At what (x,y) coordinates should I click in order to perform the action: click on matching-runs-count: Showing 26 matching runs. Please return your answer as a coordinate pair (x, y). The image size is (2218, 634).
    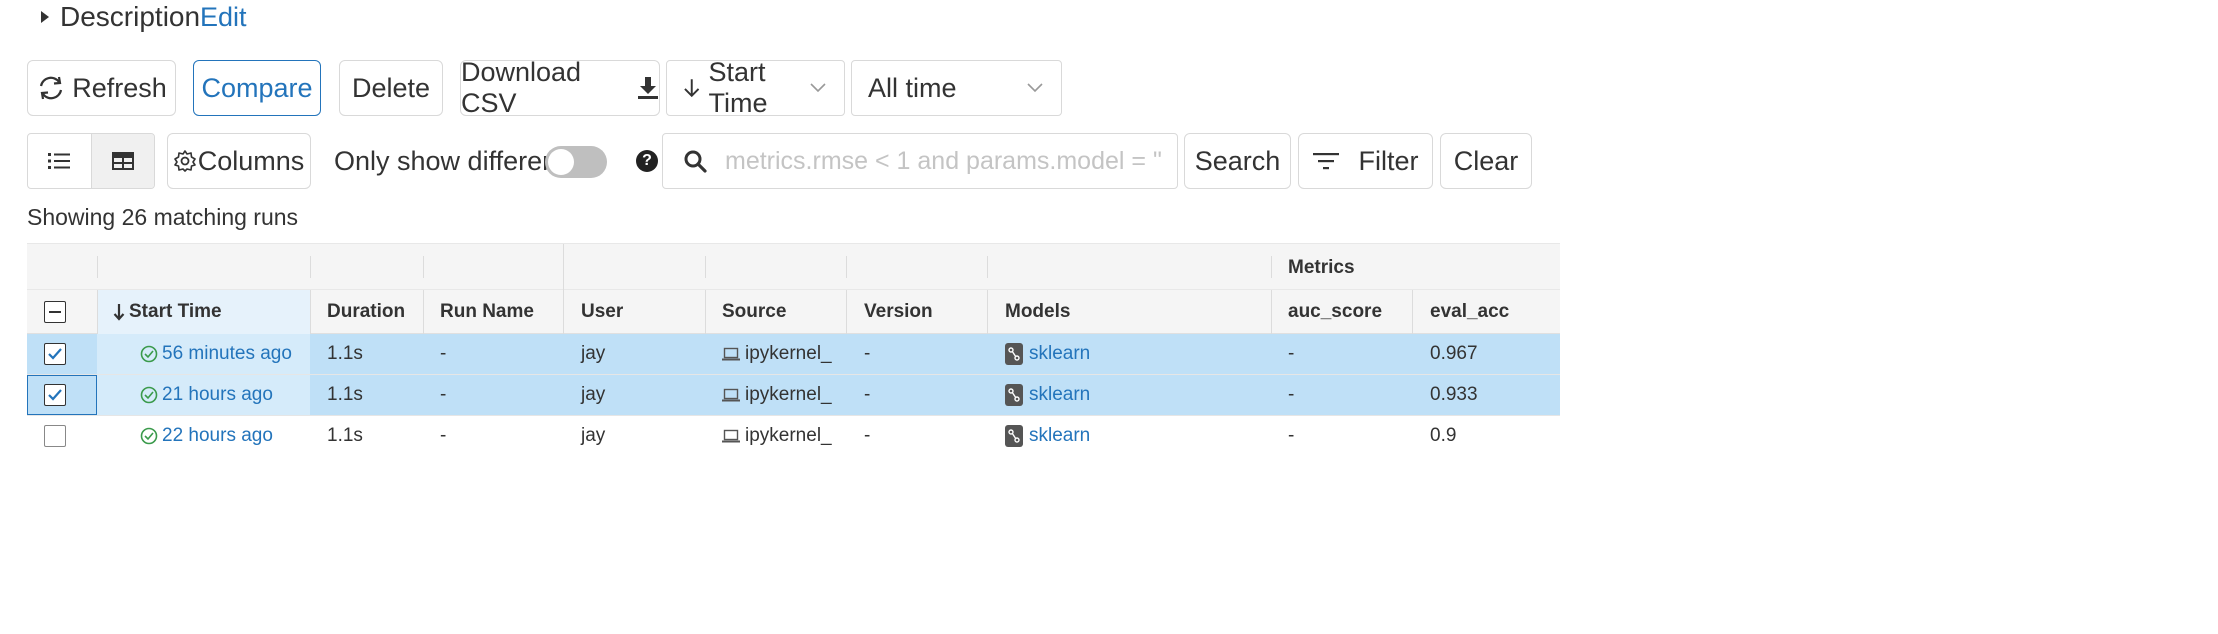
    Looking at the image, I should click on (163, 217).